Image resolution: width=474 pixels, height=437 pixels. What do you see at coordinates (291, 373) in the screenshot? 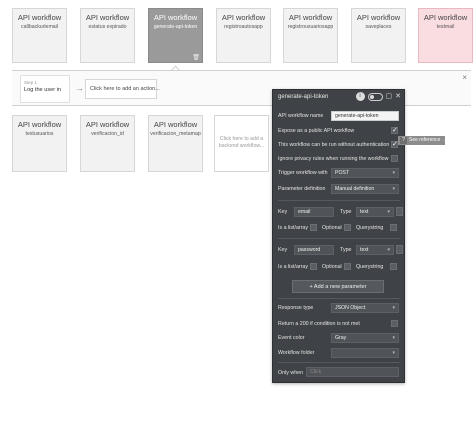
I see `only-when-label: Only when` at bounding box center [291, 373].